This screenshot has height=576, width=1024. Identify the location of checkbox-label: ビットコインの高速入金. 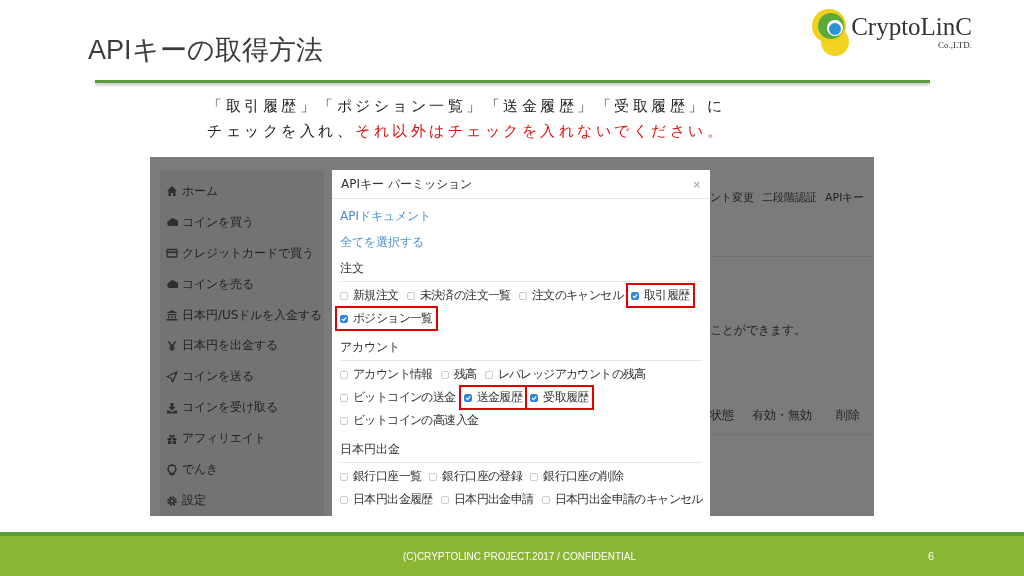
(416, 420).